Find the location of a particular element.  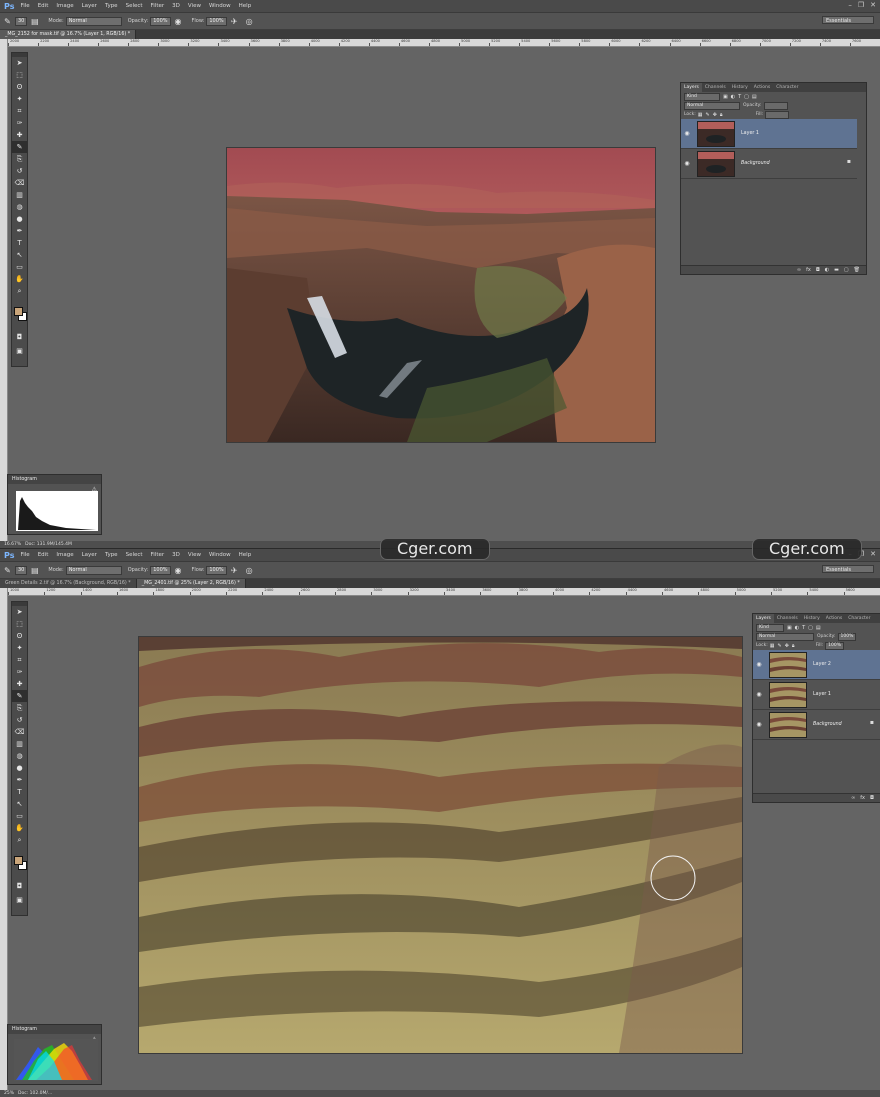

dodge-icon: ● is located at coordinates (19, 768).